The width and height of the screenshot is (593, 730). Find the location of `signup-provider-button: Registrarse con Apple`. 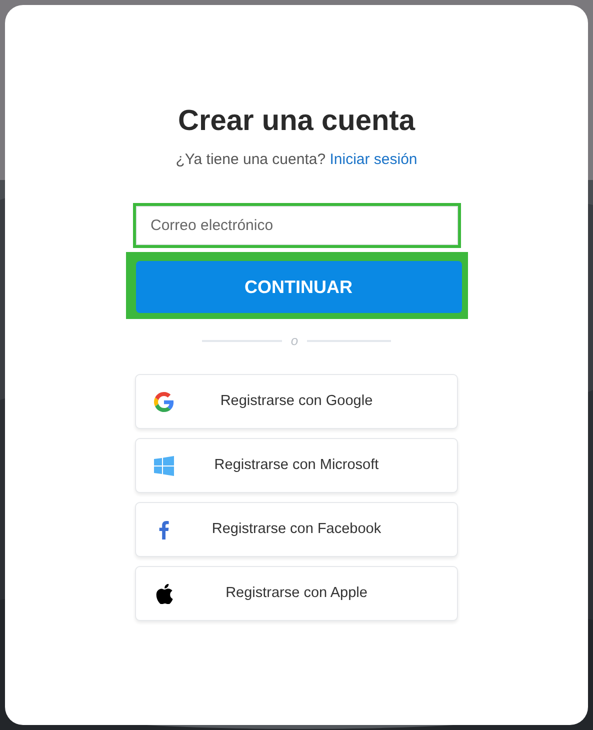

signup-provider-button: Registrarse con Apple is located at coordinates (296, 593).